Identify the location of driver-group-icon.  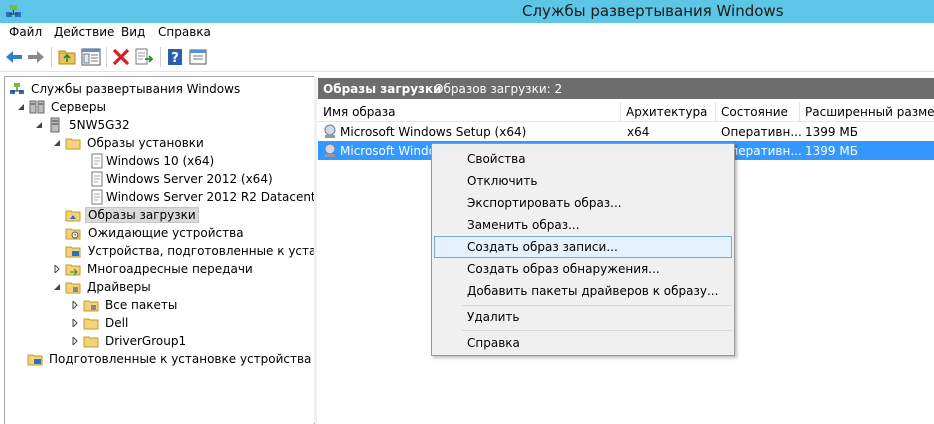
(91, 306).